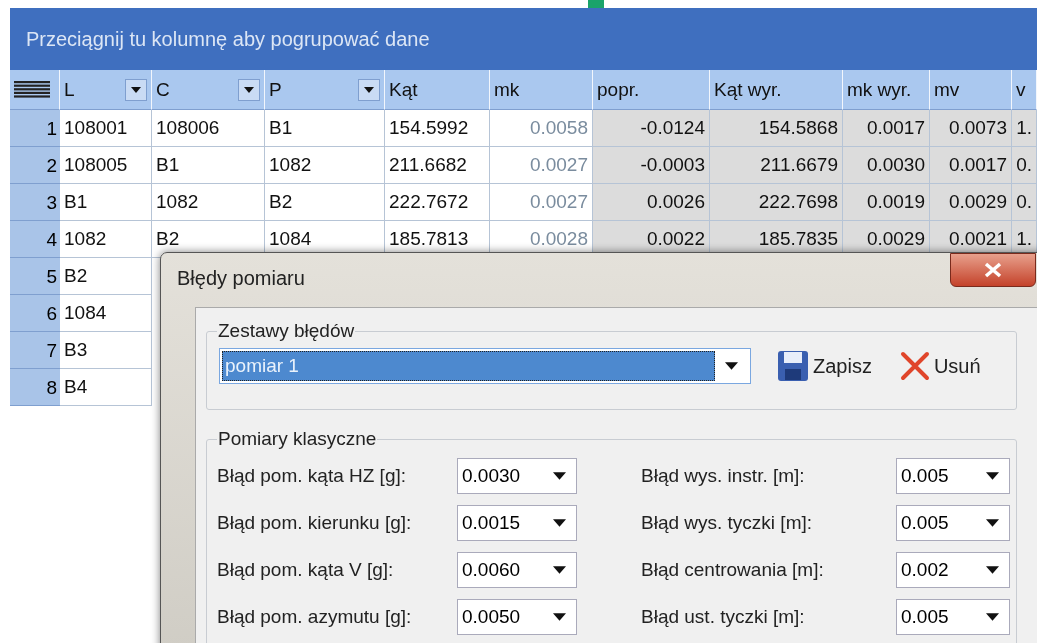  Describe the element at coordinates (733, 570) in the screenshot. I see `field-label: Błąd centrowania [m]:` at that location.